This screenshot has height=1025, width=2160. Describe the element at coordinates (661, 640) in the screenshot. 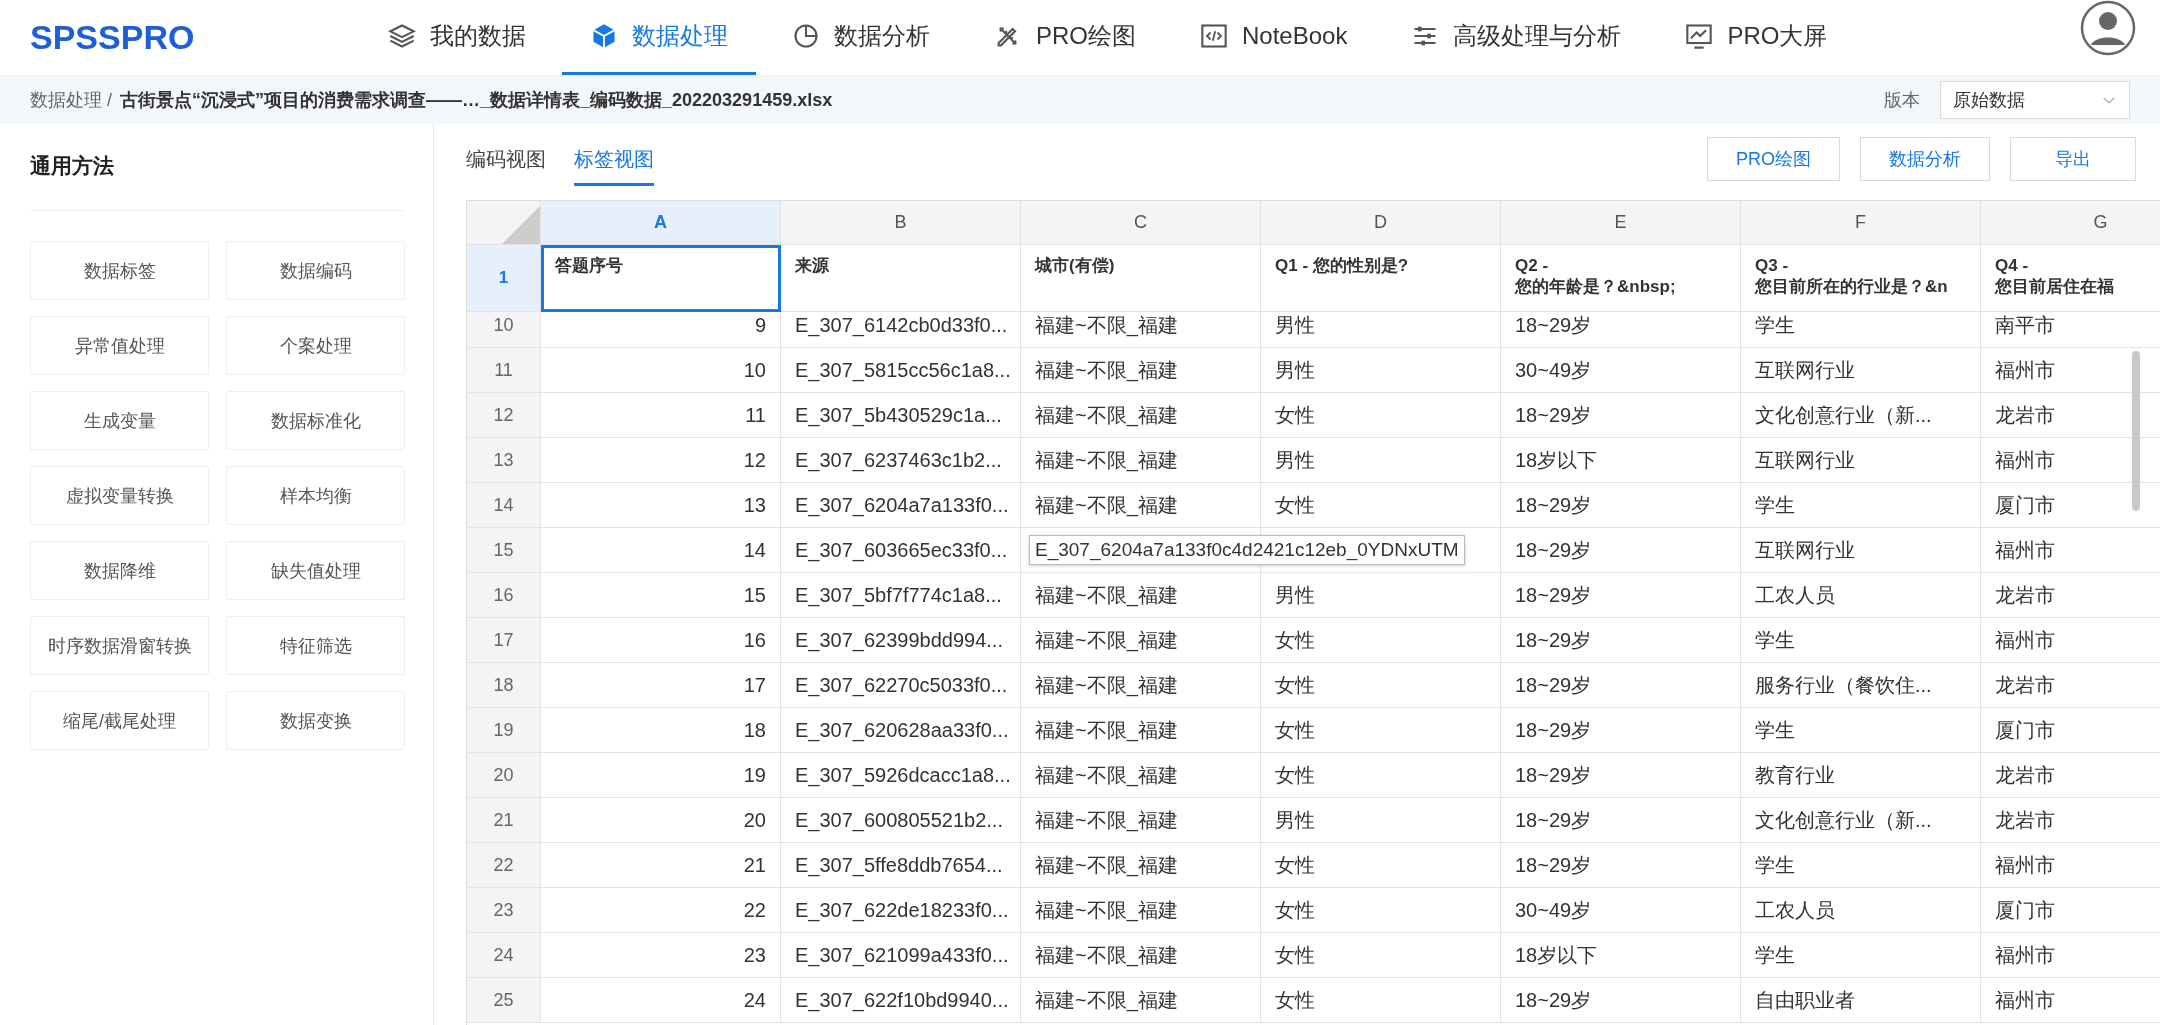

I see `table-cell: 16` at that location.